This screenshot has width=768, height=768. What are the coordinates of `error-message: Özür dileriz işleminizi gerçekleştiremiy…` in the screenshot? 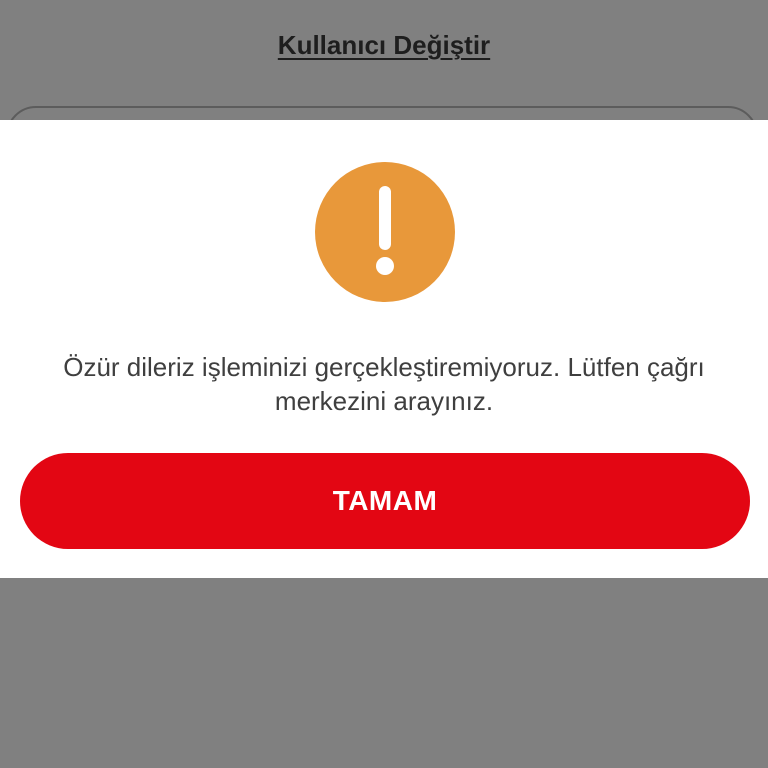 It's located at (384, 384).